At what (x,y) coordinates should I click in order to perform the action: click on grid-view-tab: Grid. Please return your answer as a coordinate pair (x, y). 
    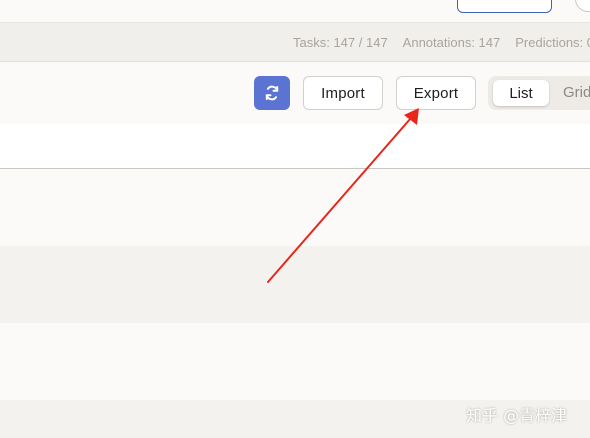
    Looking at the image, I should click on (576, 92).